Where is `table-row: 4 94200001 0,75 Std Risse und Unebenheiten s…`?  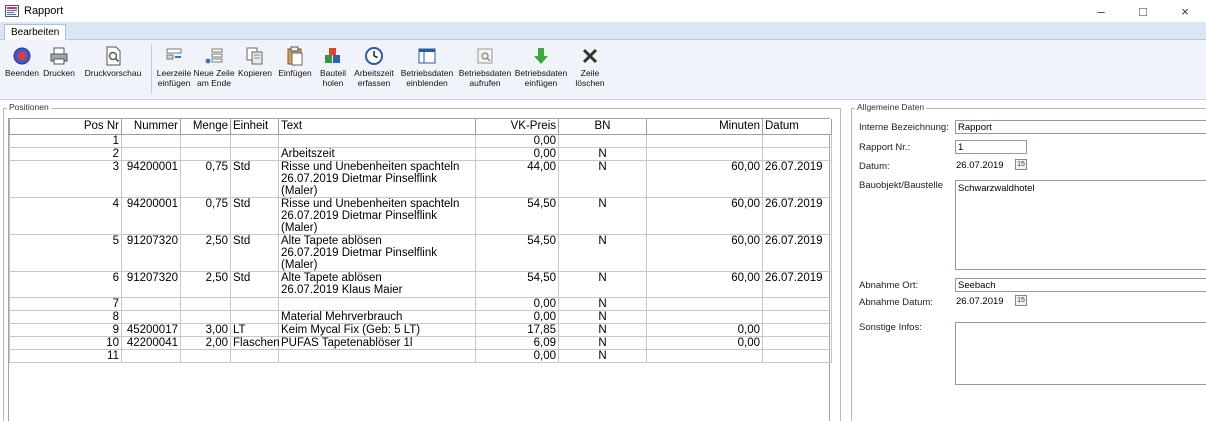 table-row: 4 94200001 0,75 Std Risse und Unebenheiten s… is located at coordinates (420, 215).